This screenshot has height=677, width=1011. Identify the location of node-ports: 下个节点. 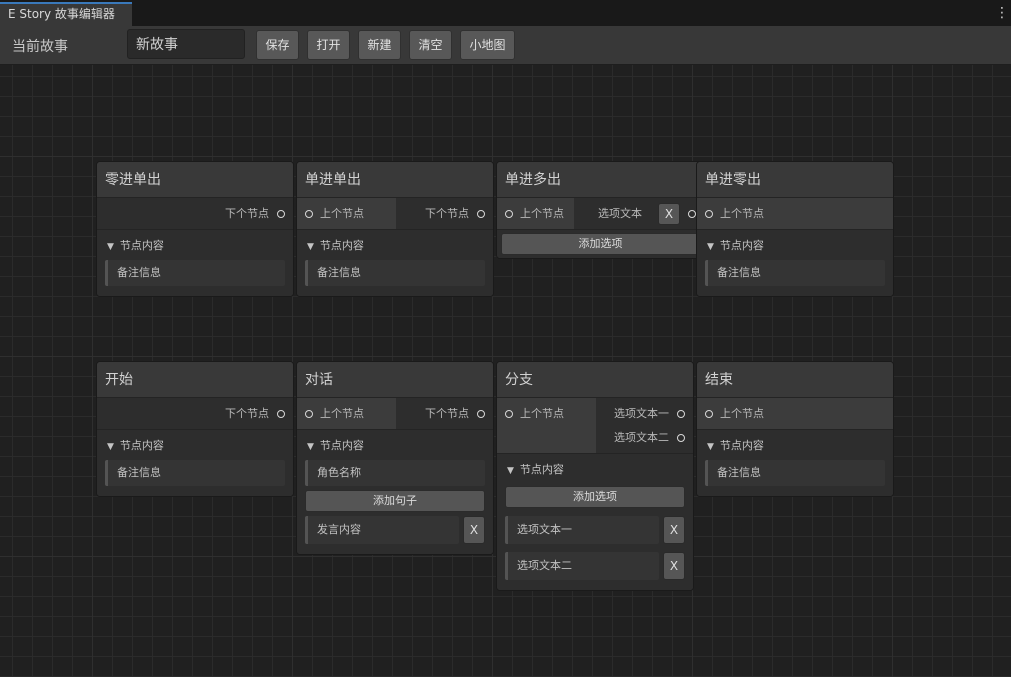
(195, 414).